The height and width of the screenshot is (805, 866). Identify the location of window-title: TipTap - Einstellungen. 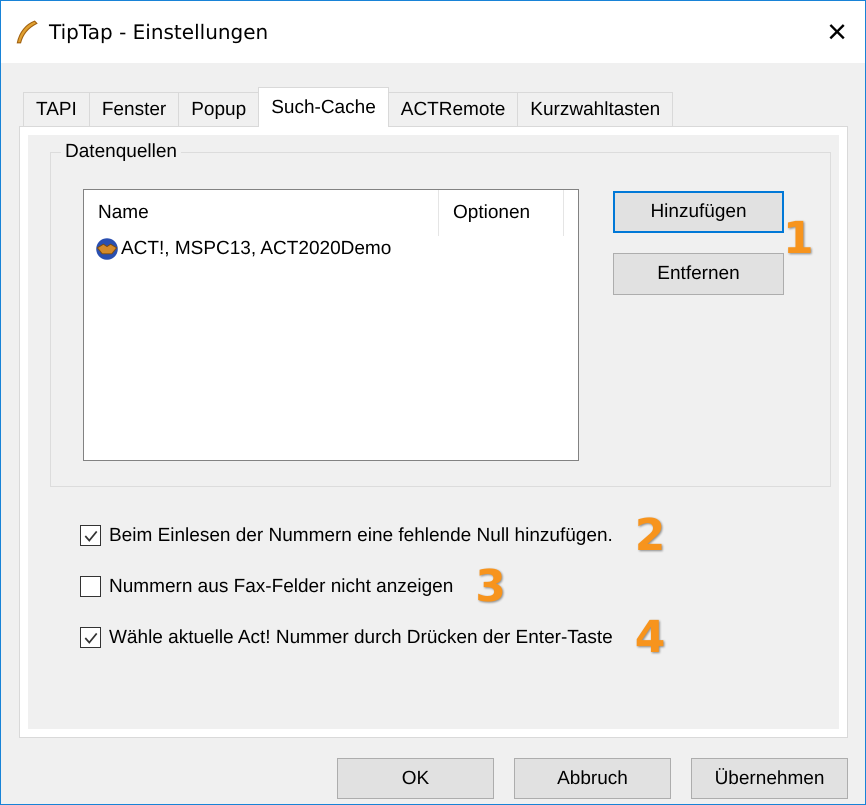
(159, 32).